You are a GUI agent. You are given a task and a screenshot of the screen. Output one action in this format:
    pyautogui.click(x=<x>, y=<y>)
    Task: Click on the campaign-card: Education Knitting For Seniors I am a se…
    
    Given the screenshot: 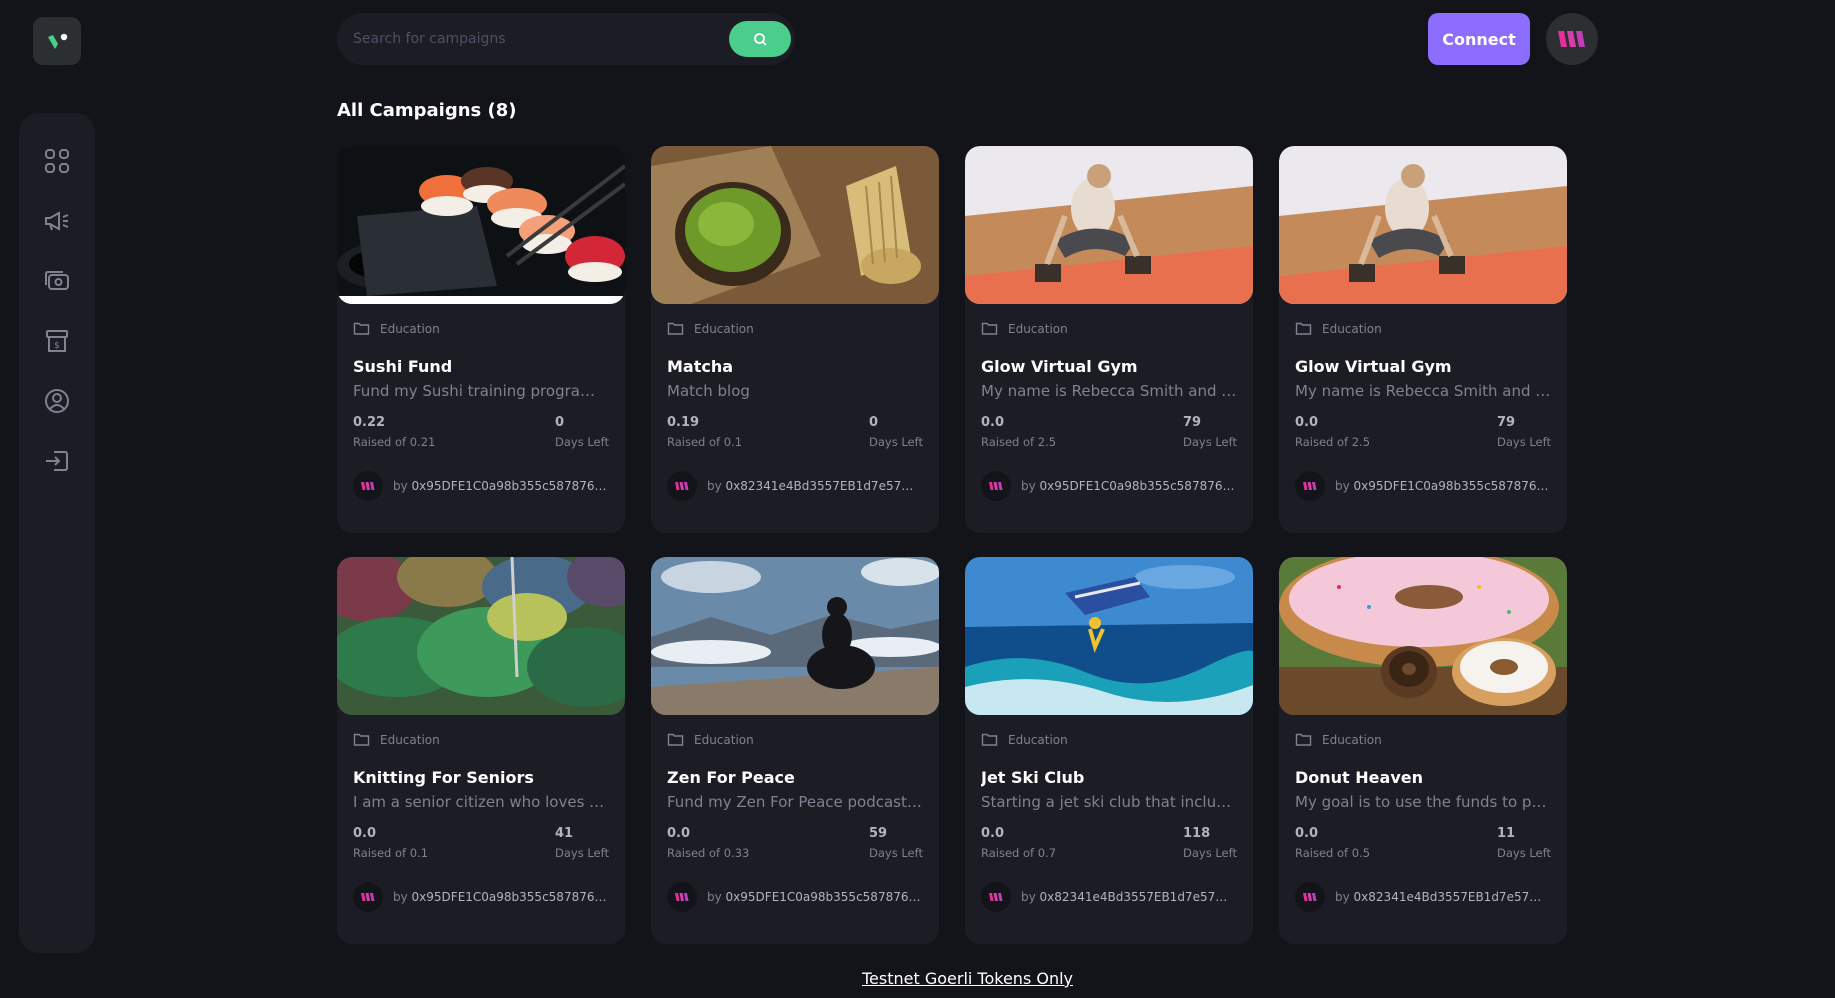 What is the action you would take?
    pyautogui.click(x=481, y=750)
    